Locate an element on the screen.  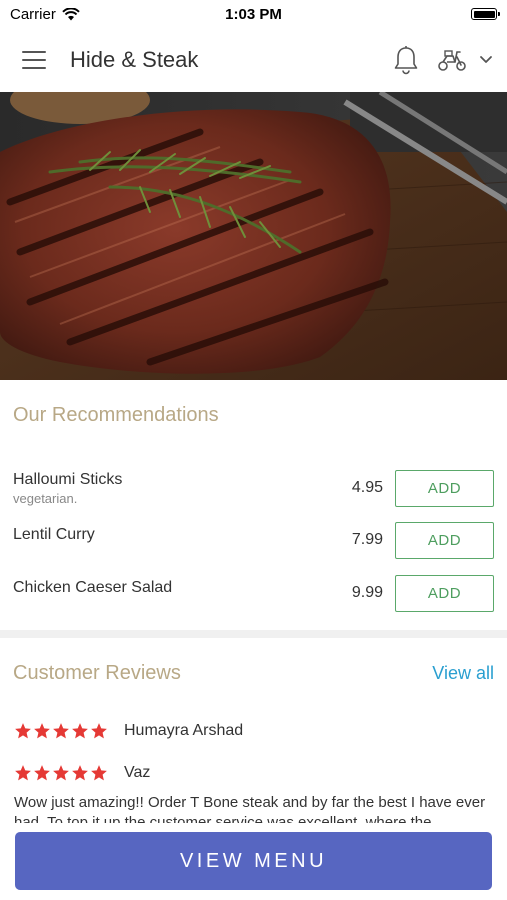
menu-item-description: vegetarian. is located at coordinates (45, 498).